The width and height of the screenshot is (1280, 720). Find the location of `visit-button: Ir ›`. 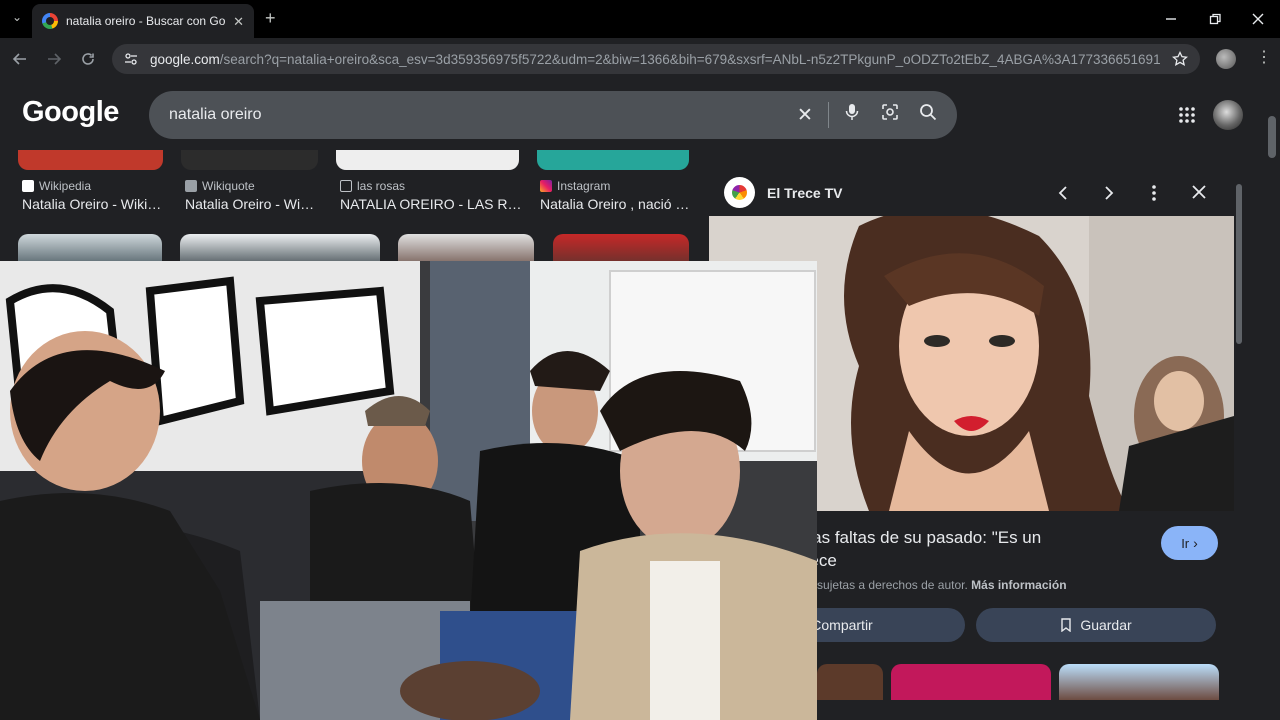

visit-button: Ir › is located at coordinates (1189, 543).